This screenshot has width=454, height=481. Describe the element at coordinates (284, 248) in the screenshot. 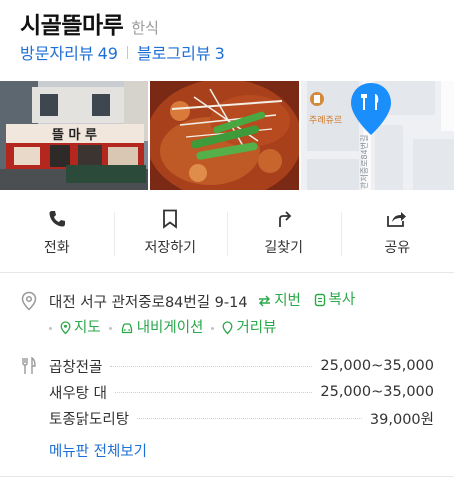

I see `directions-label: 길찾기` at that location.